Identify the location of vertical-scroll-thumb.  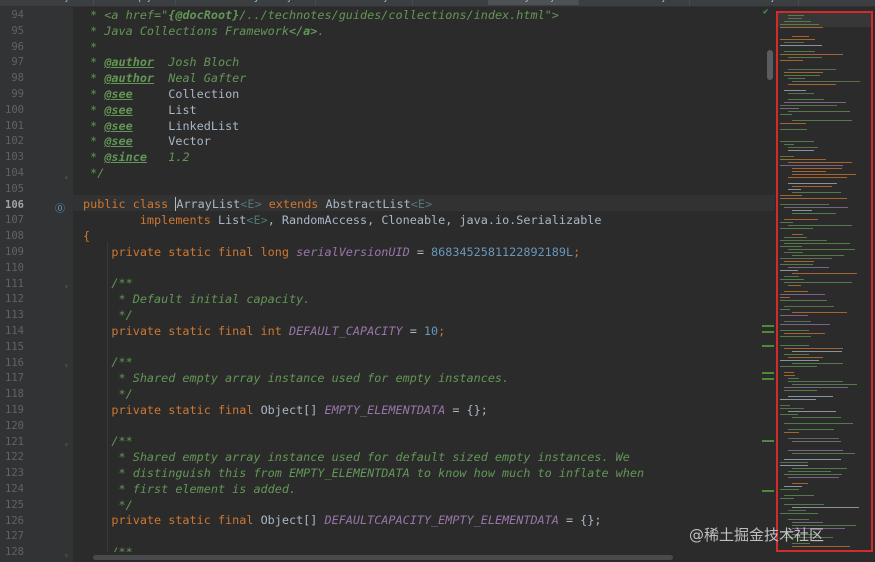
(770, 65).